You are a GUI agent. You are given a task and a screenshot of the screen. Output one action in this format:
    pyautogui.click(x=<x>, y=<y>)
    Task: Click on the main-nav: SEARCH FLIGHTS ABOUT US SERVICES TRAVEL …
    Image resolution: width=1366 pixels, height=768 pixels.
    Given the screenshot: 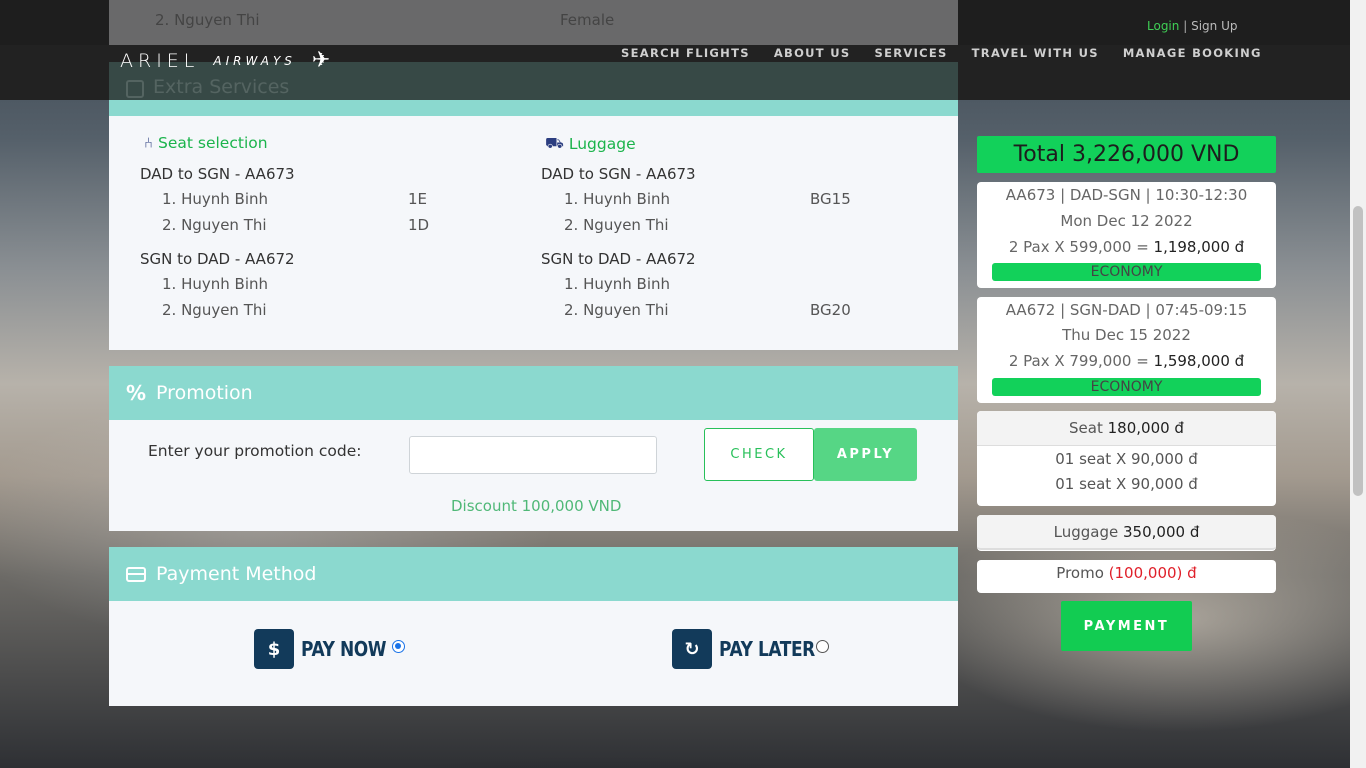 What is the action you would take?
    pyautogui.click(x=941, y=53)
    